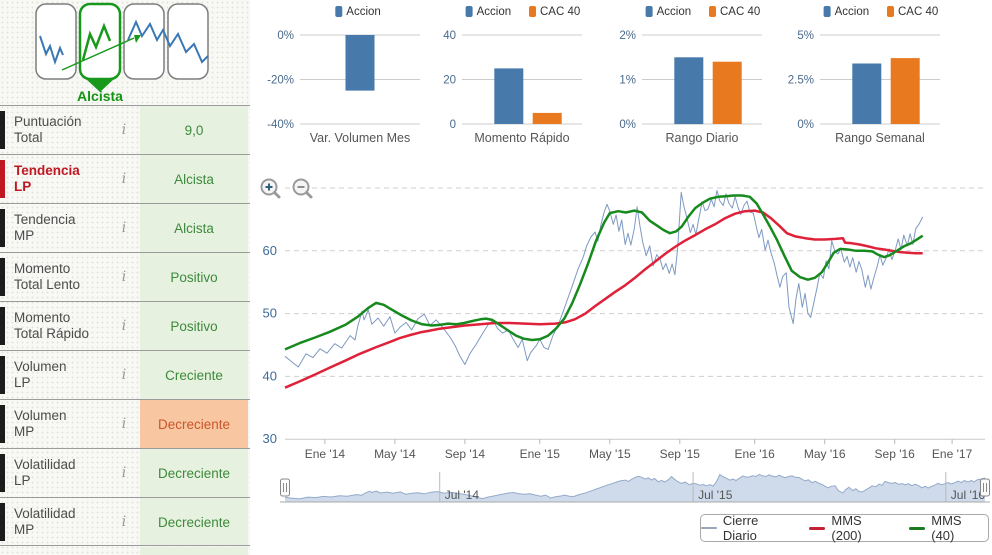 The height and width of the screenshot is (555, 992). What do you see at coordinates (325, 454) in the screenshot?
I see `x-tick-label: Ene '14` at bounding box center [325, 454].